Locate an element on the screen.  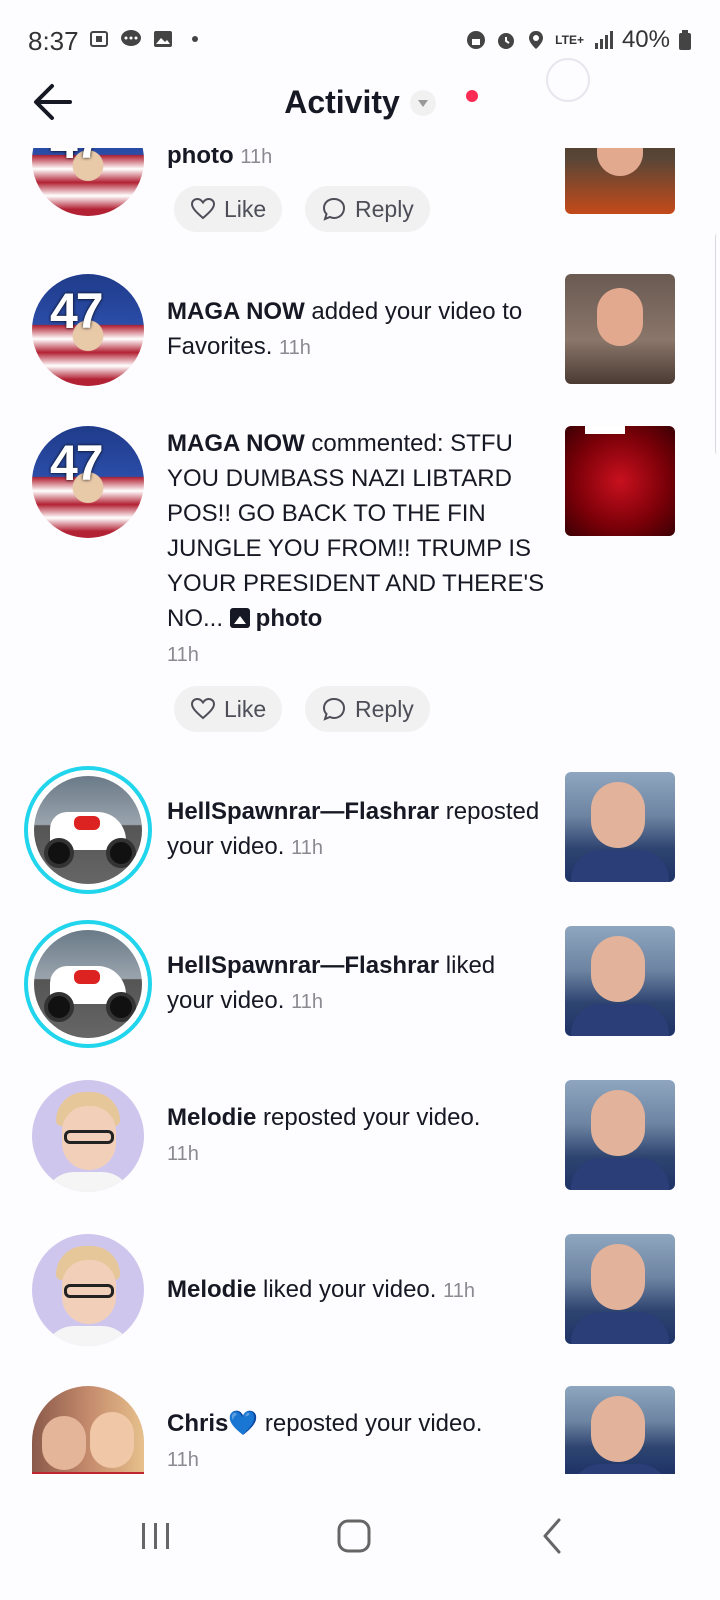
recent-apps-button is located at coordinates (156, 1536).